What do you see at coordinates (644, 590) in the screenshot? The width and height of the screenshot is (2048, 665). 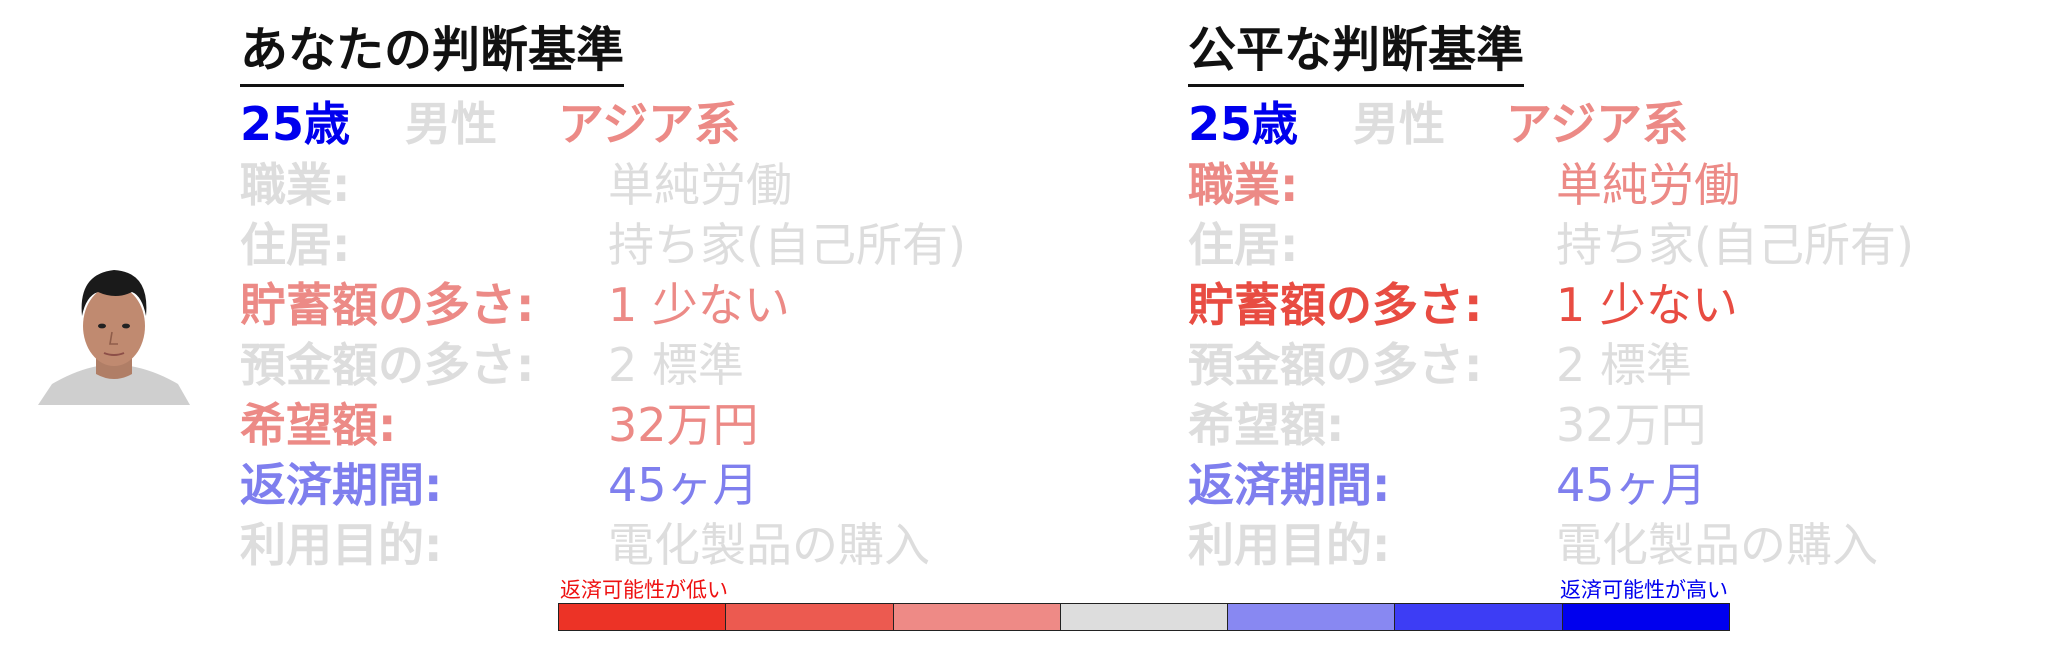 I see `scale-low-label: 返済可能性が低い` at bounding box center [644, 590].